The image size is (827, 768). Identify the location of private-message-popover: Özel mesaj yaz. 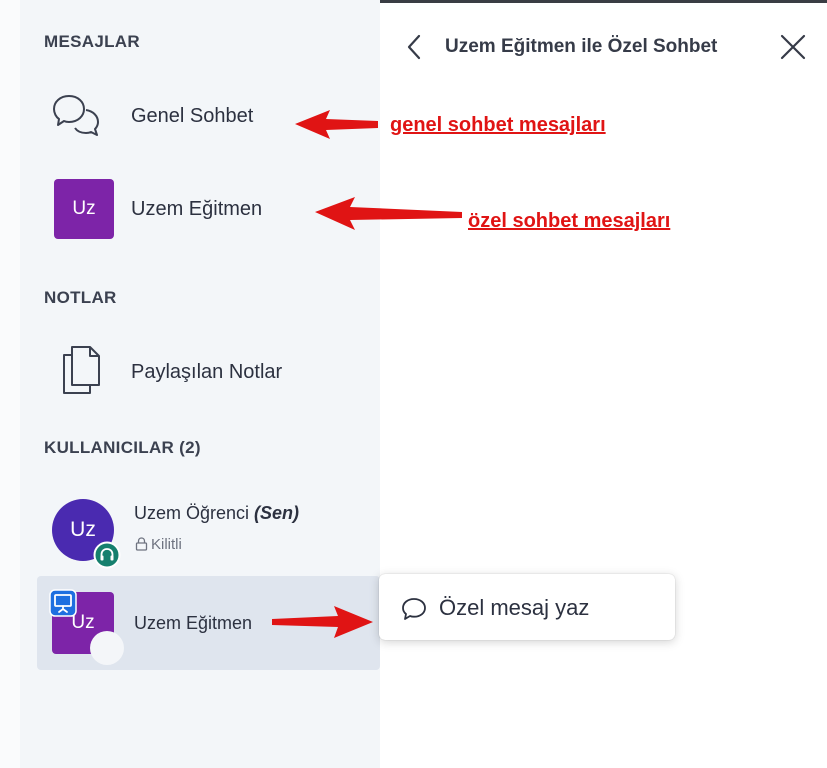
(527, 607).